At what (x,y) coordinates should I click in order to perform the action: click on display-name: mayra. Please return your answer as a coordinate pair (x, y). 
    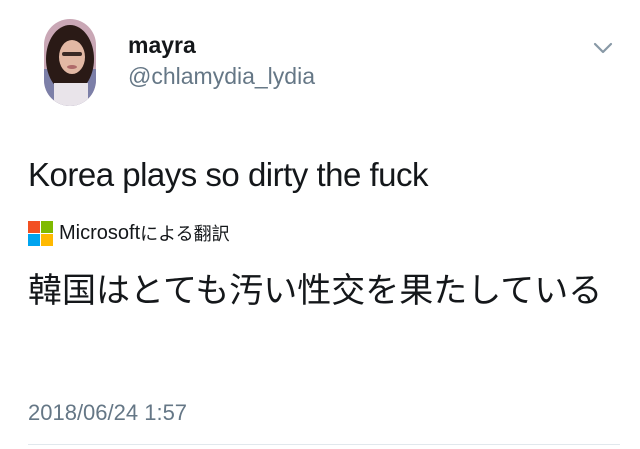
    Looking at the image, I should click on (162, 45).